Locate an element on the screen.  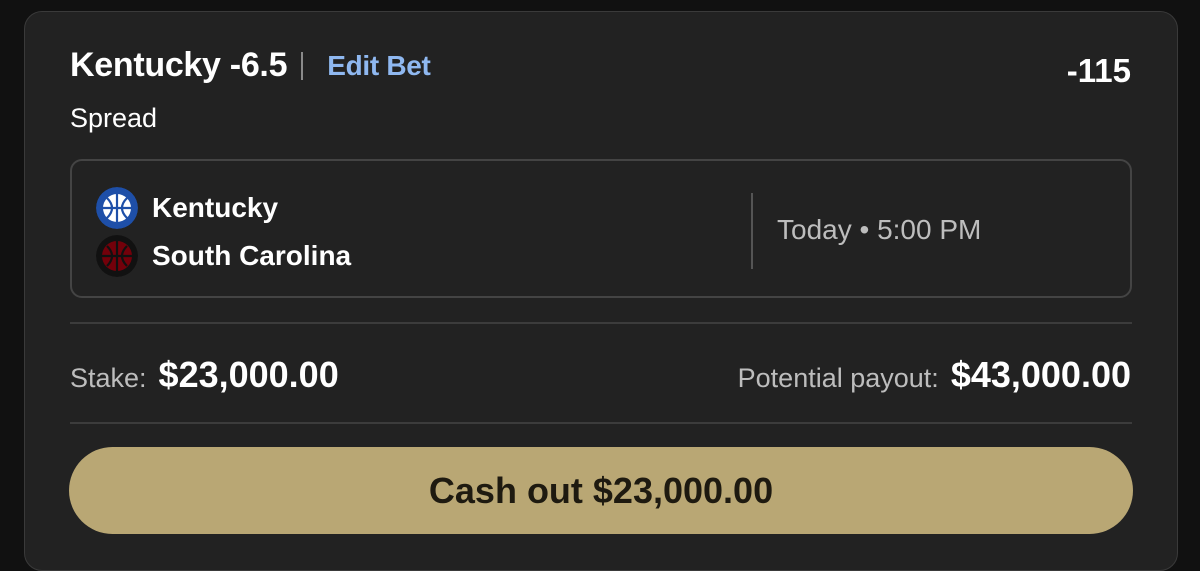
stake-row: Stake: $23,000.00 is located at coordinates (204, 375).